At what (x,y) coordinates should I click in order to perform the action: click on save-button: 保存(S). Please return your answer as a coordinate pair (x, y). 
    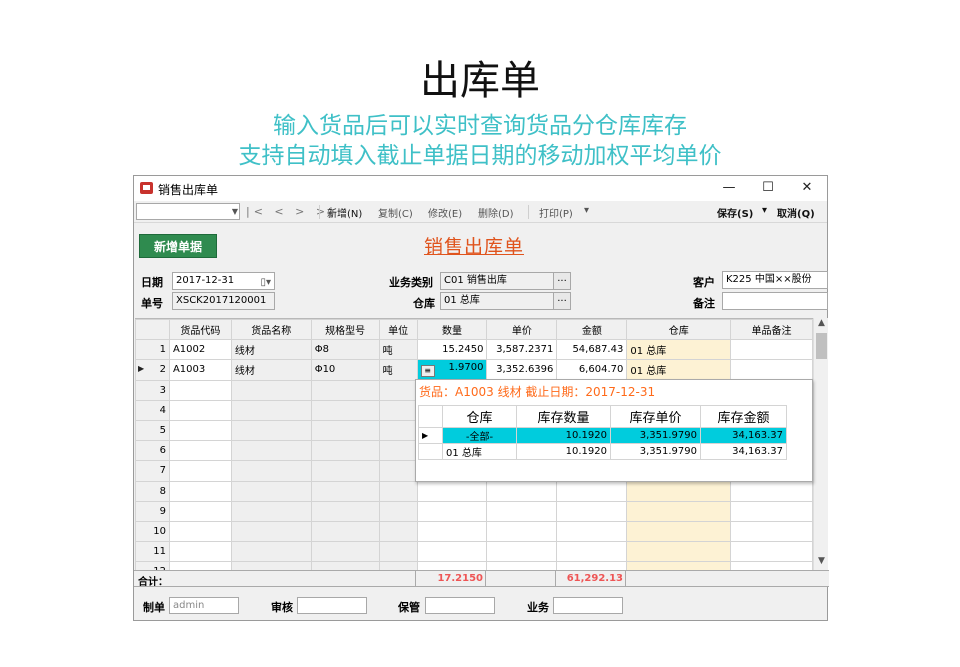
    Looking at the image, I should click on (735, 212).